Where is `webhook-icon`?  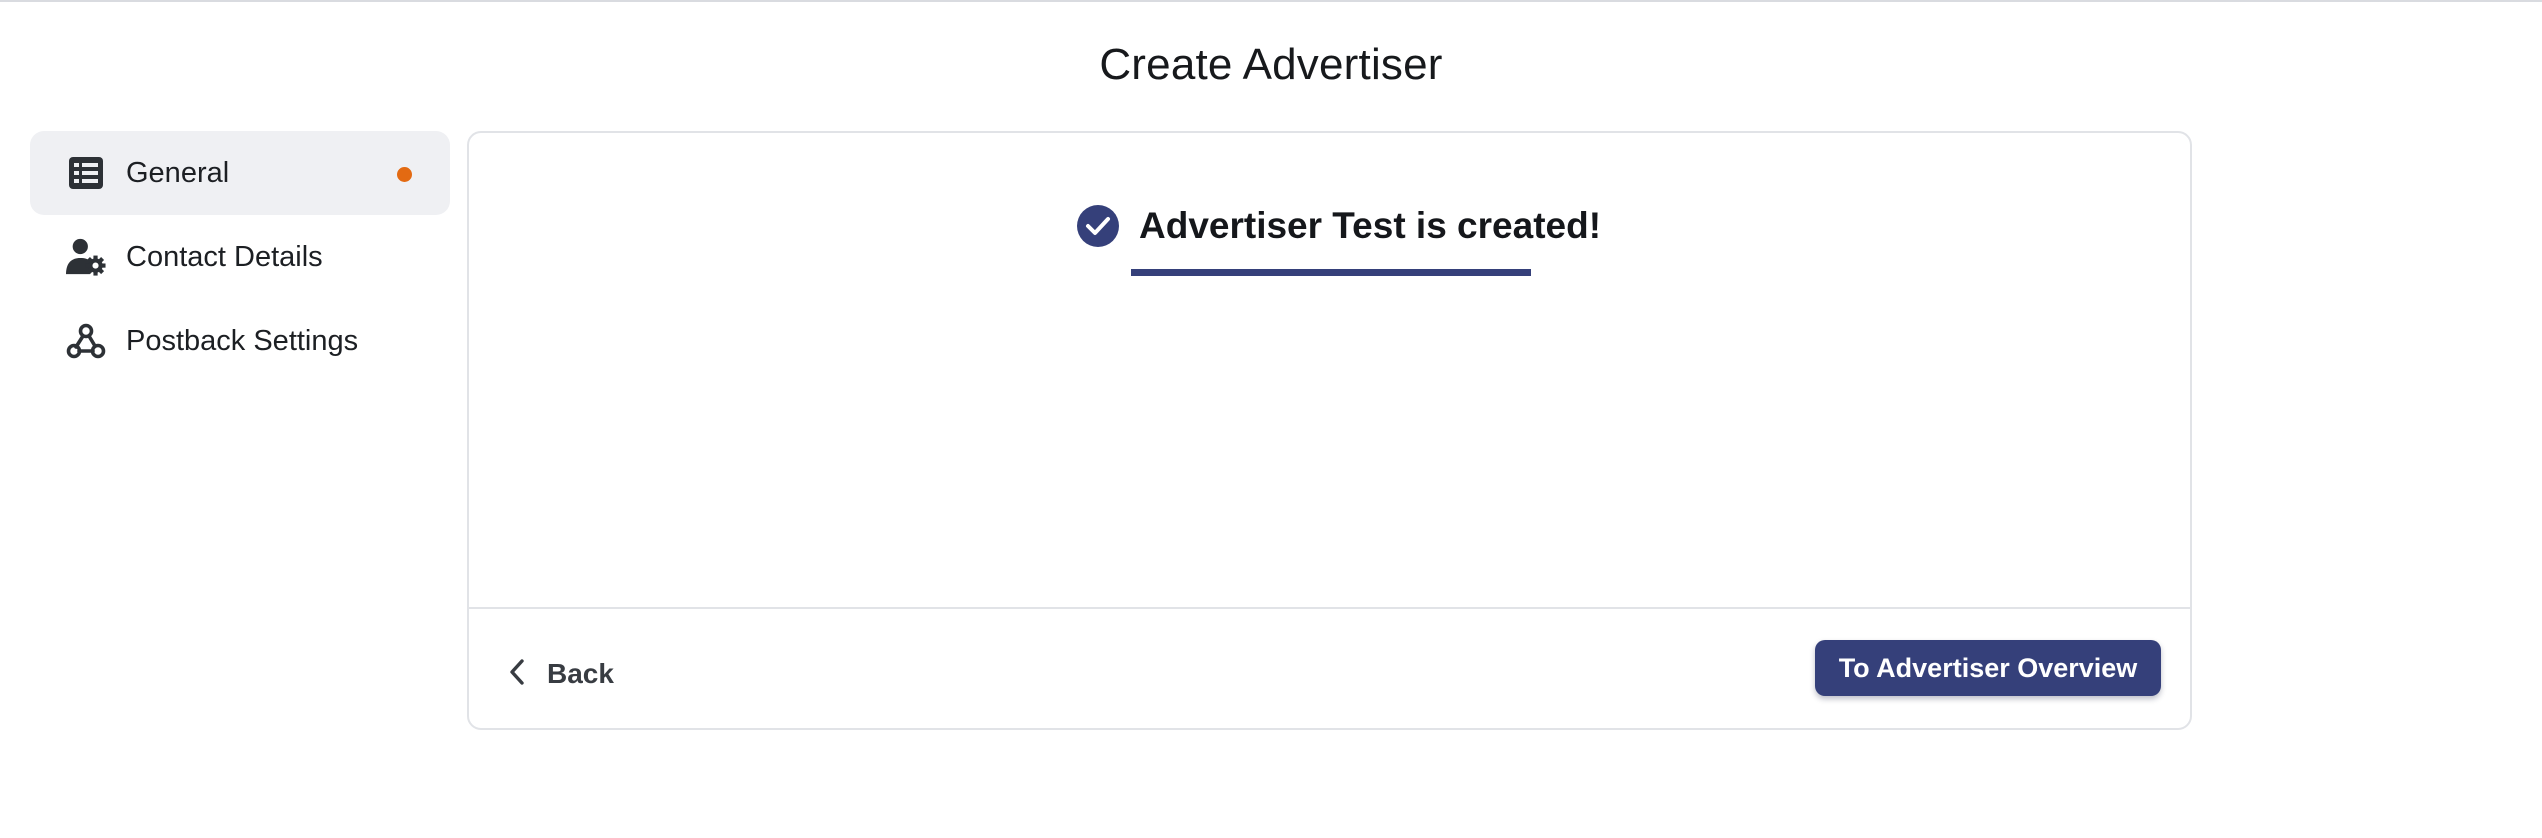 webhook-icon is located at coordinates (86, 341).